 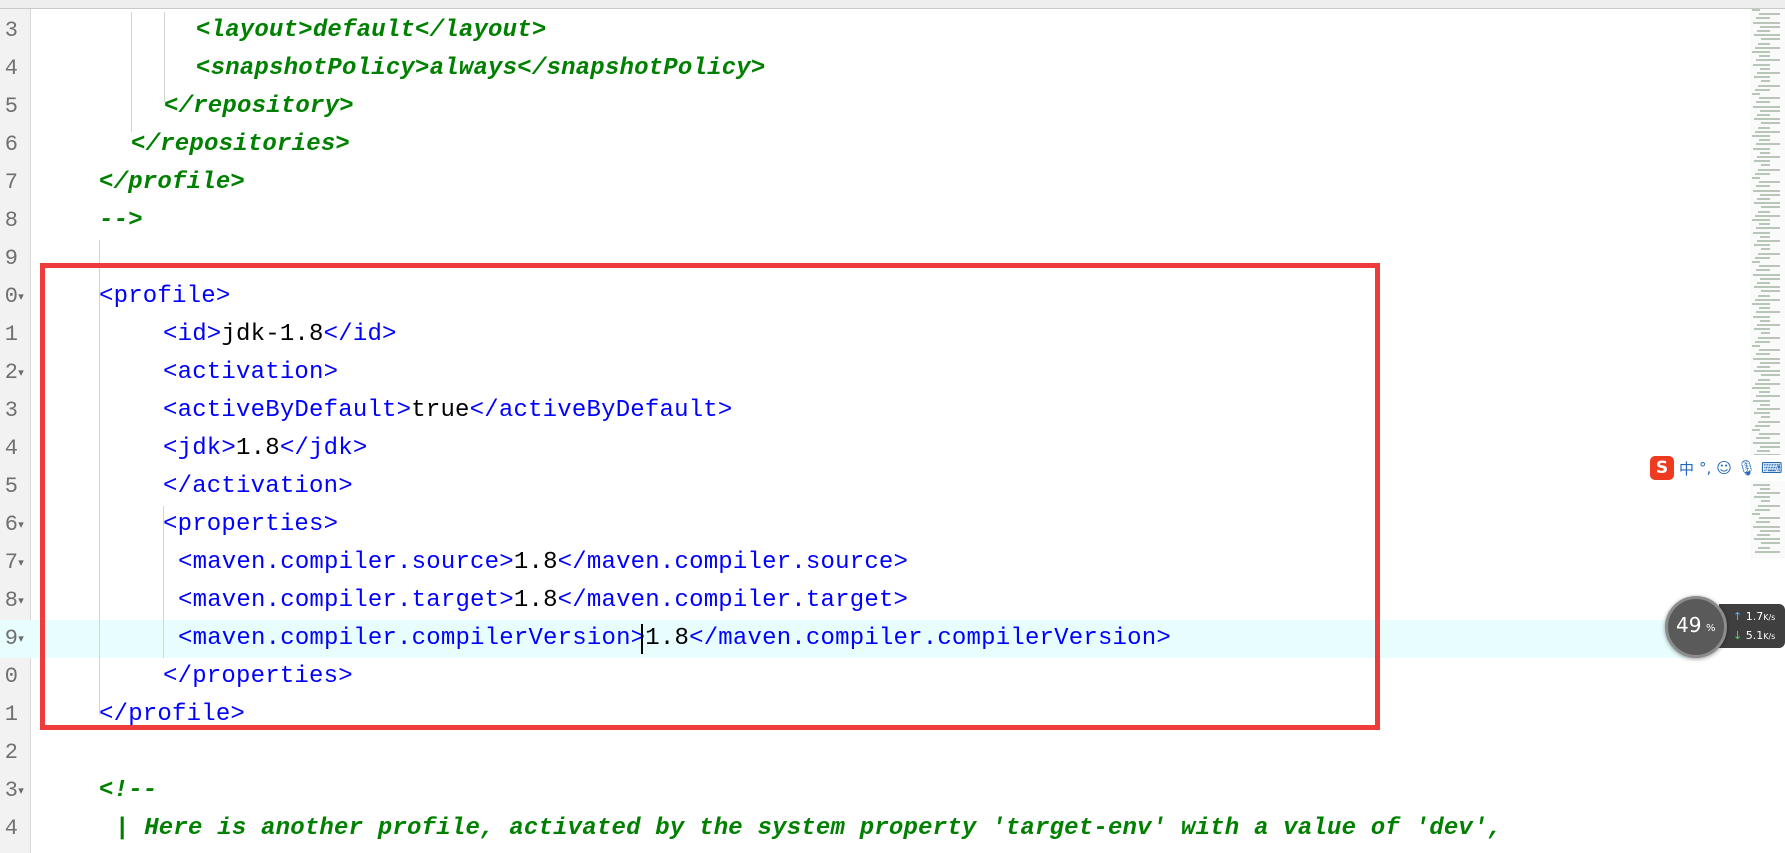 I want to click on code-text: <!--, so click(x=128, y=791).